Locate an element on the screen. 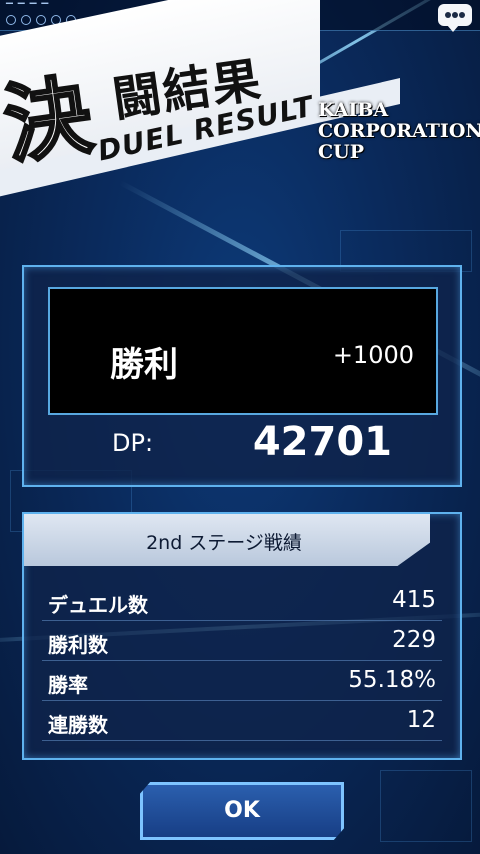  ok-button: OK is located at coordinates (242, 811).